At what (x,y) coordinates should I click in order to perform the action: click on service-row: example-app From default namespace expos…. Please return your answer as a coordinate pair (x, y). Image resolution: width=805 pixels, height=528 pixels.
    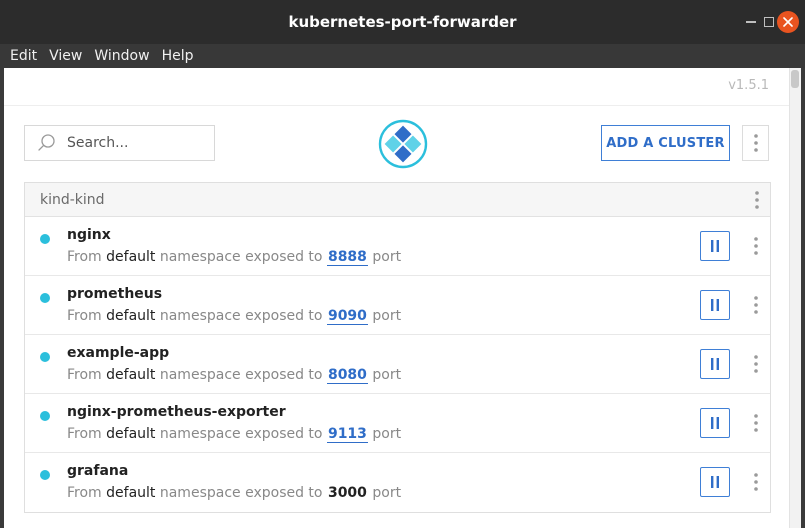
    Looking at the image, I should click on (397, 364).